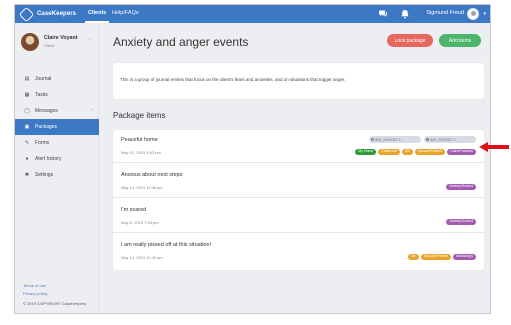 The width and height of the screenshot is (511, 325). Describe the element at coordinates (27, 175) in the screenshot. I see `gear-icon: ✱` at that location.